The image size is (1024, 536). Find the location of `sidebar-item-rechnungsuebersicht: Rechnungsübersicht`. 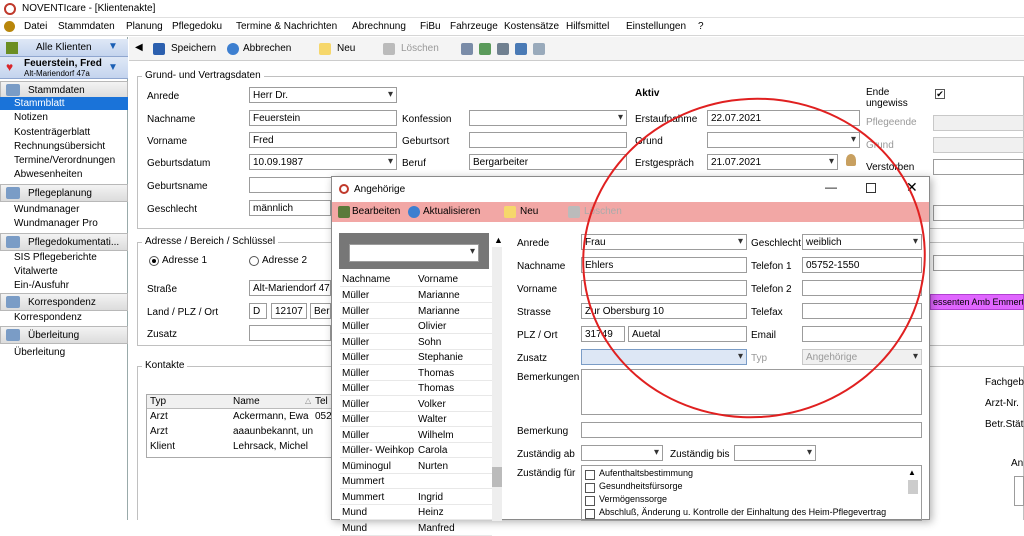

sidebar-item-rechnungsuebersicht: Rechnungsübersicht is located at coordinates (59, 146).